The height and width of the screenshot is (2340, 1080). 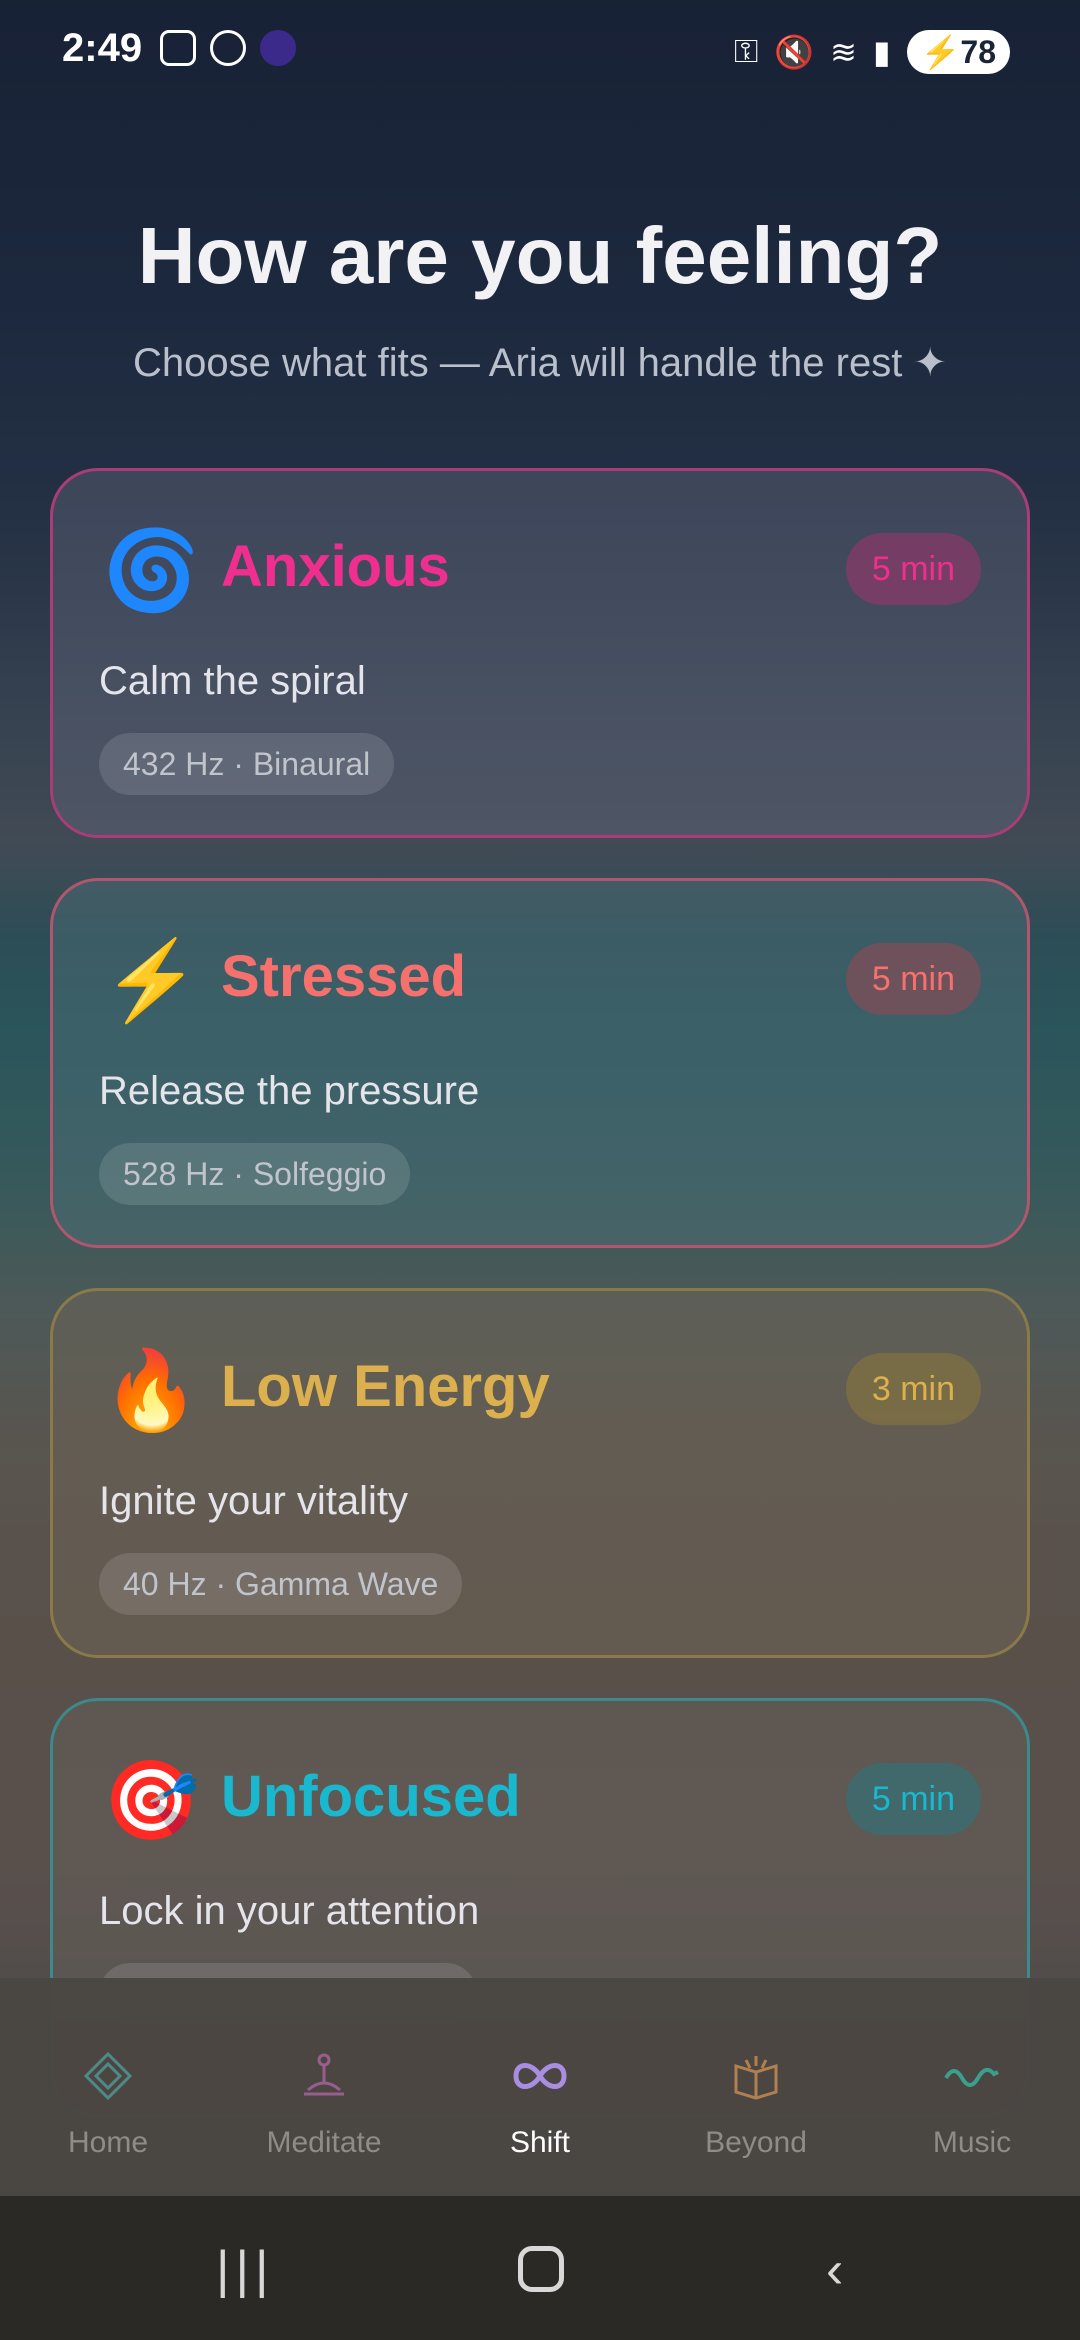 I want to click on system-navigation-bar: ||| ‹, so click(x=540, y=2268).